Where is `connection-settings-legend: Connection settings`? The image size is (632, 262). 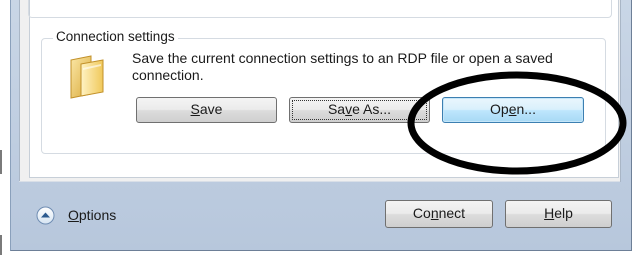 connection-settings-legend: Connection settings is located at coordinates (115, 37).